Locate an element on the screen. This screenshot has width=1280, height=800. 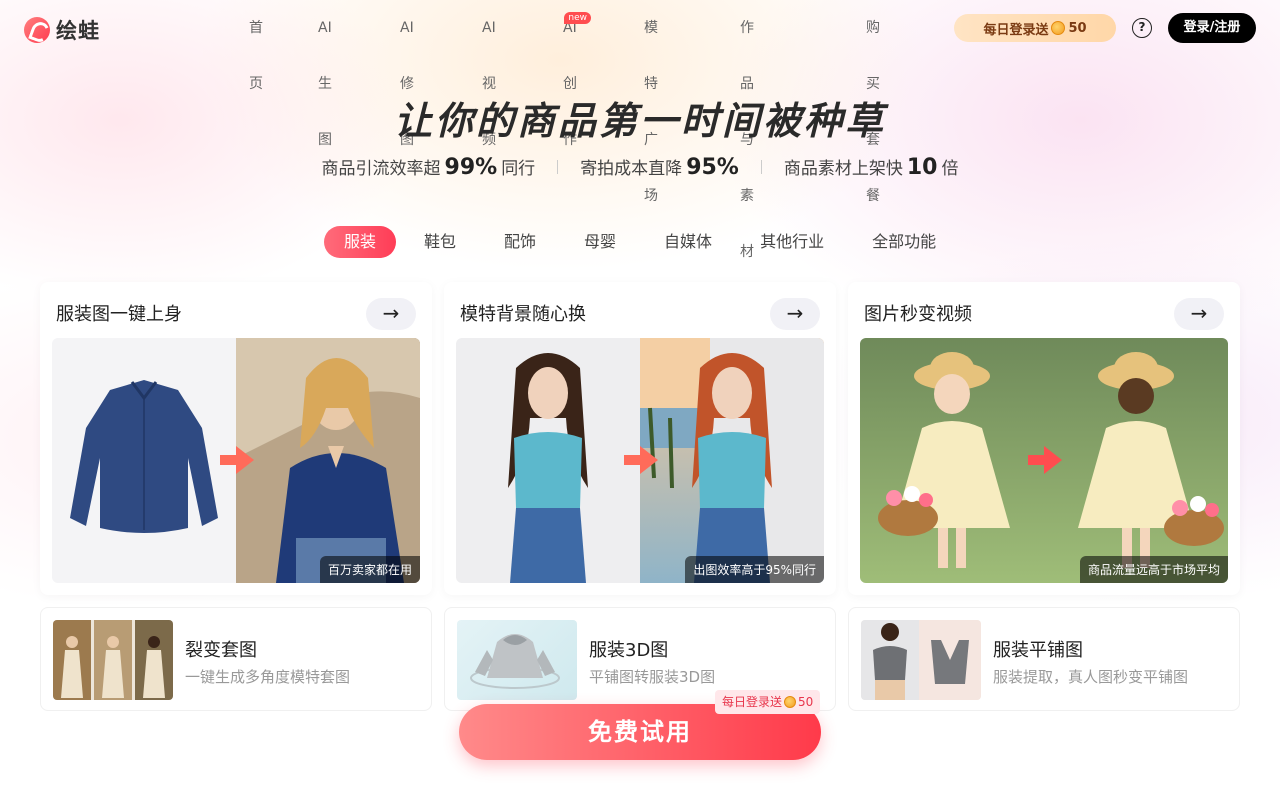
mini-card-flat-lay: 服装平铺图 服装提取，真人图秒变平铺图 is located at coordinates (1044, 659).